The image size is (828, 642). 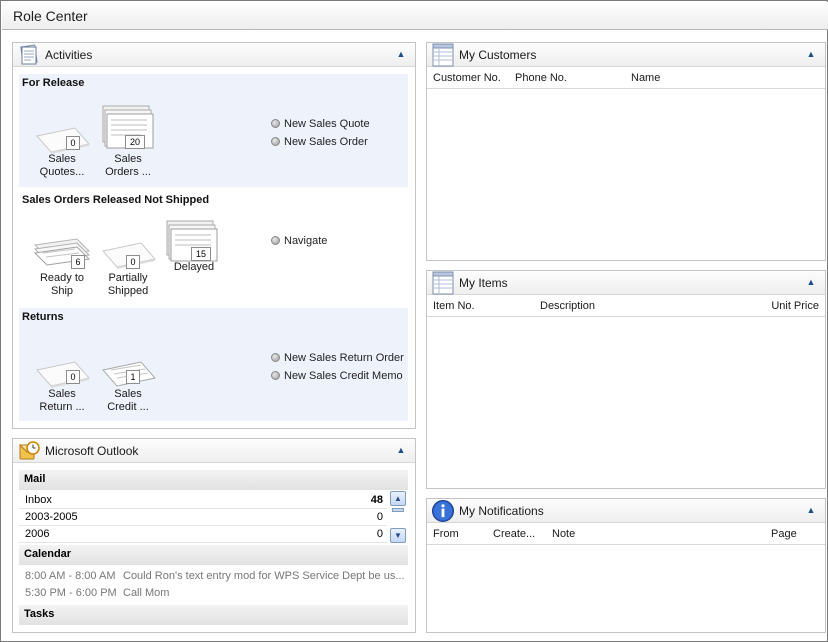 What do you see at coordinates (201, 254) in the screenshot?
I see `cue-count: 15` at bounding box center [201, 254].